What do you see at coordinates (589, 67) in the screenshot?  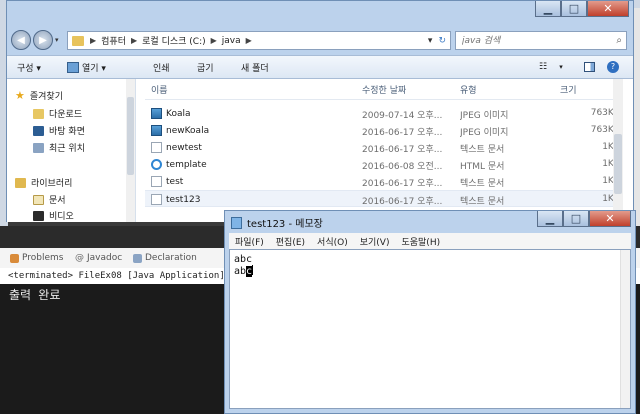 I see `preview-pane-icon` at bounding box center [589, 67].